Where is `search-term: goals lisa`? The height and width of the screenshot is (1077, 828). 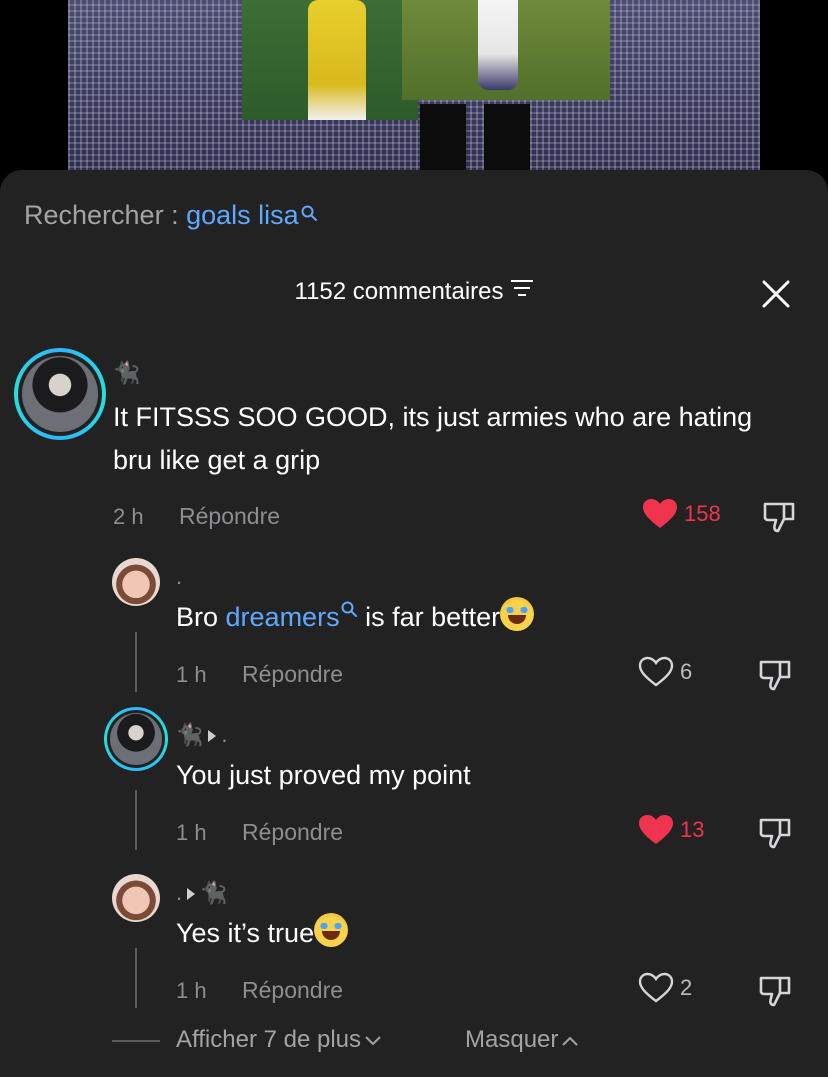 search-term: goals lisa is located at coordinates (242, 215).